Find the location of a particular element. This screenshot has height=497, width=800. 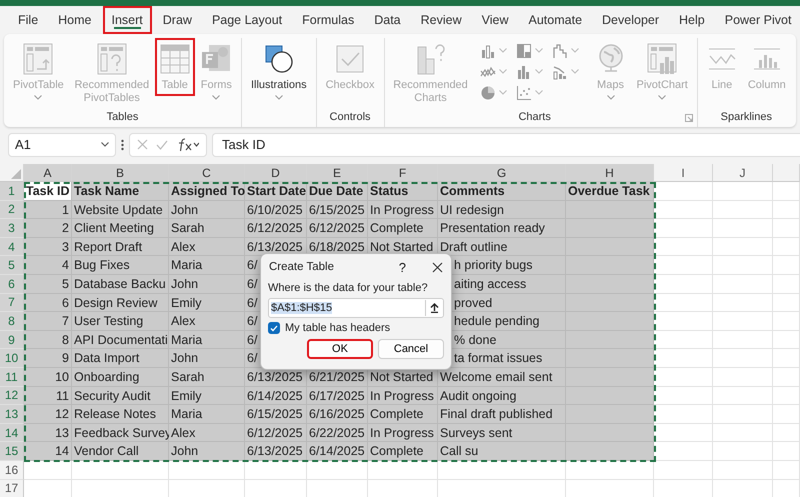

forms-icon is located at coordinates (216, 59).